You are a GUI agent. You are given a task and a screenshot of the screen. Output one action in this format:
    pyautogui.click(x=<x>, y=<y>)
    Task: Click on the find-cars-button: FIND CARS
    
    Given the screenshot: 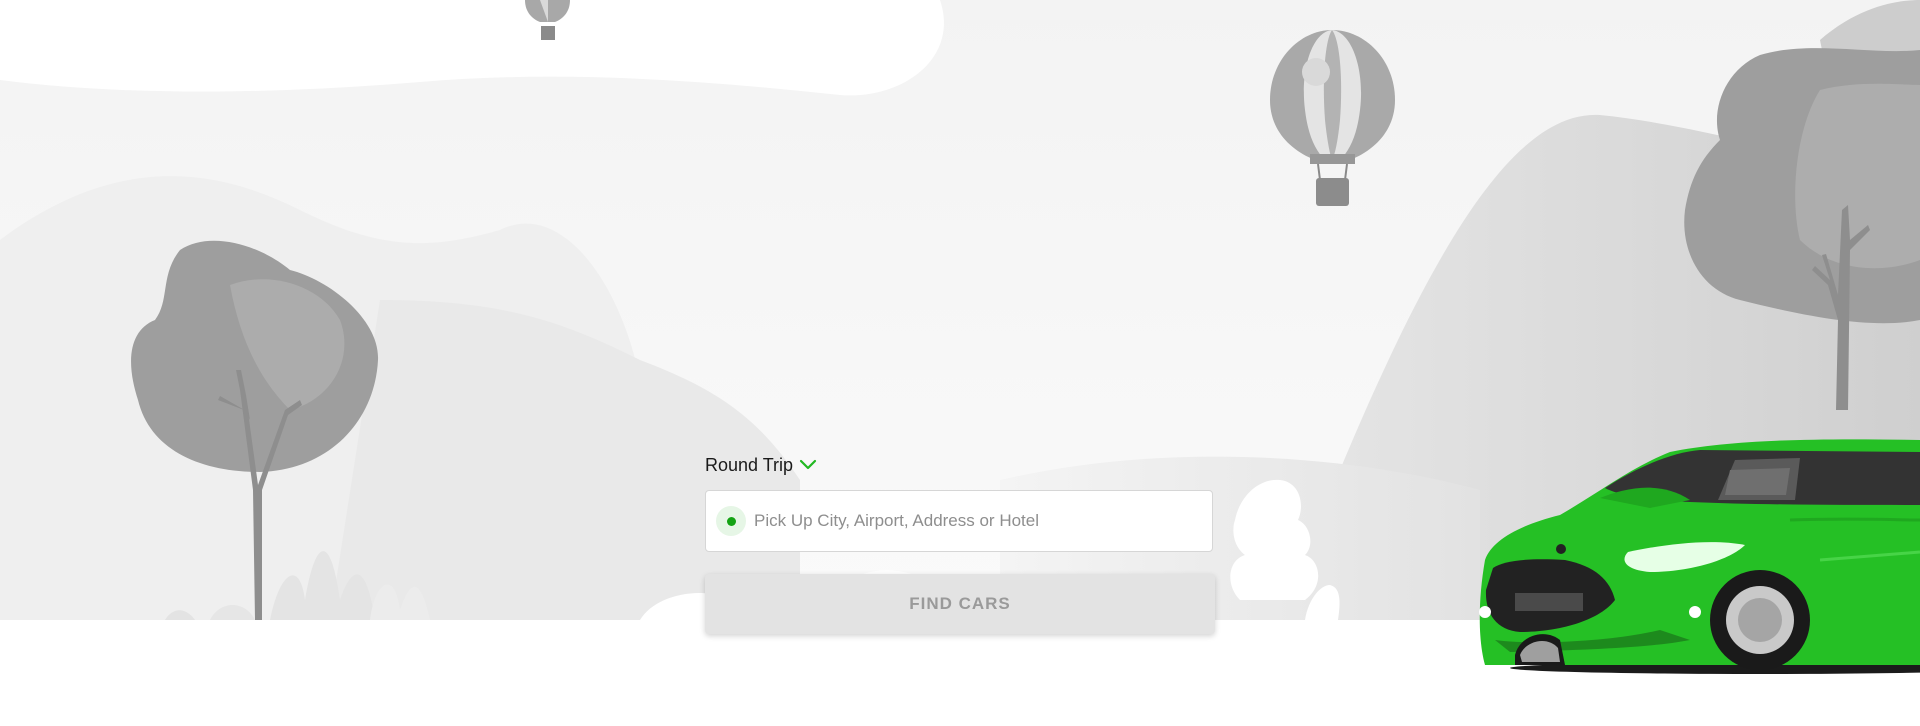 What is the action you would take?
    pyautogui.click(x=960, y=604)
    